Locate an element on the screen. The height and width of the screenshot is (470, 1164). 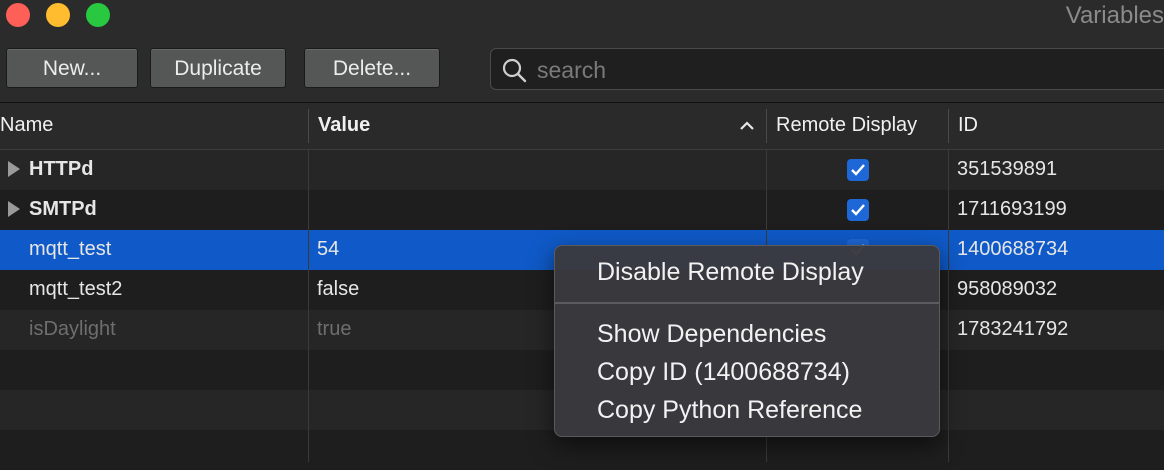
cell-name: mqtt_test2 is located at coordinates (76, 289).